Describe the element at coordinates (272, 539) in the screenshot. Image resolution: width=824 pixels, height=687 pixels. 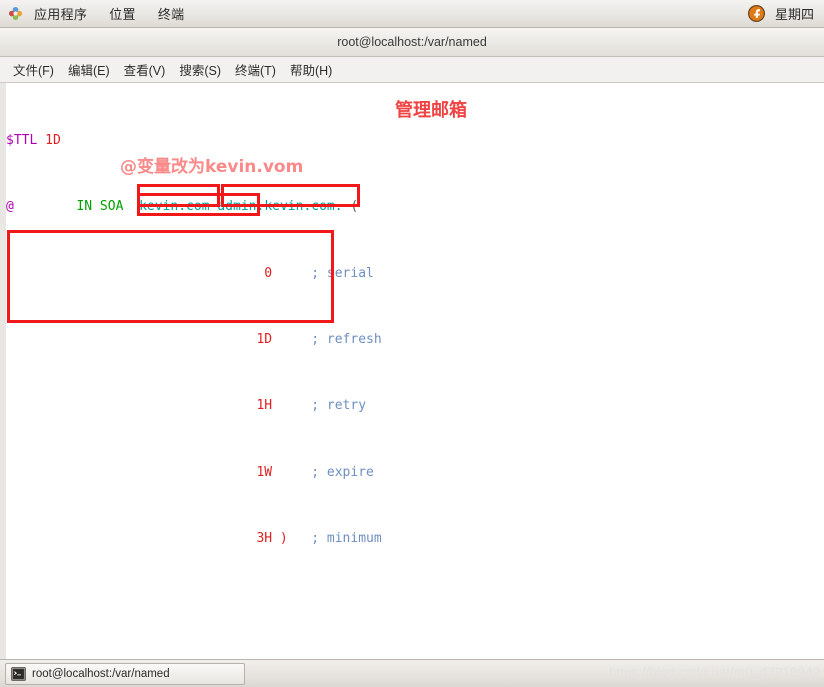
I see `soa-minimum-value: 3H )` at that location.